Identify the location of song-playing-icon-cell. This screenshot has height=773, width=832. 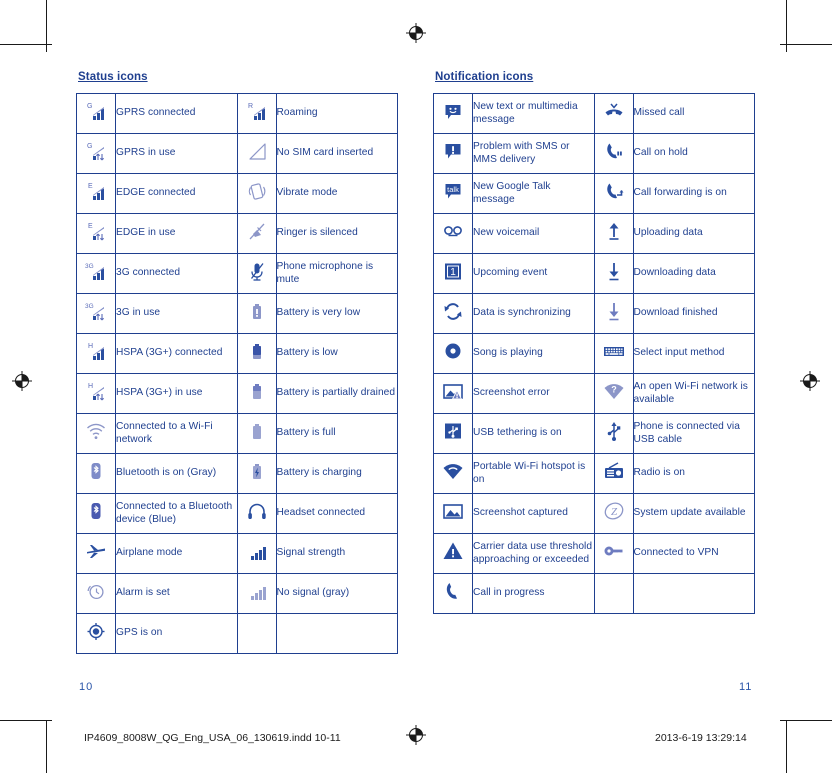
(453, 353).